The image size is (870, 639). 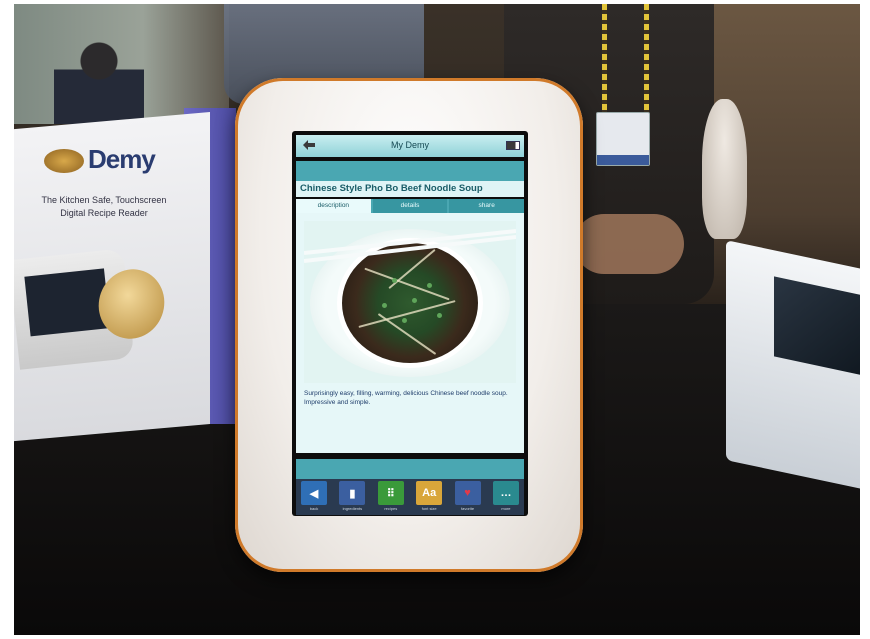 What do you see at coordinates (410, 171) in the screenshot?
I see `header-band` at bounding box center [410, 171].